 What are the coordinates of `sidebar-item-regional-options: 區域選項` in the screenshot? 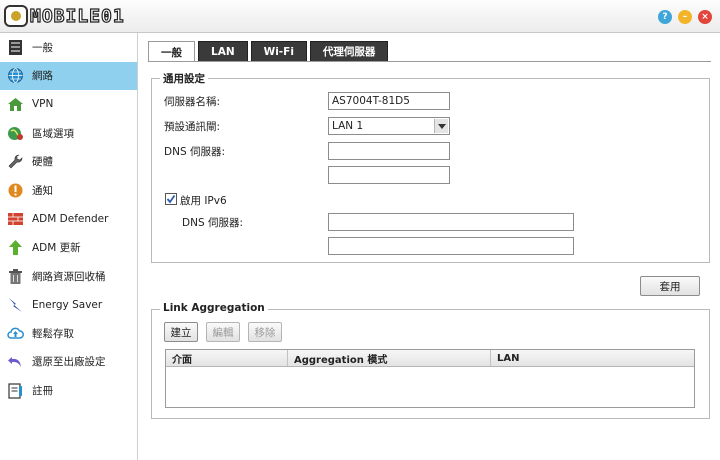 It's located at (68, 133).